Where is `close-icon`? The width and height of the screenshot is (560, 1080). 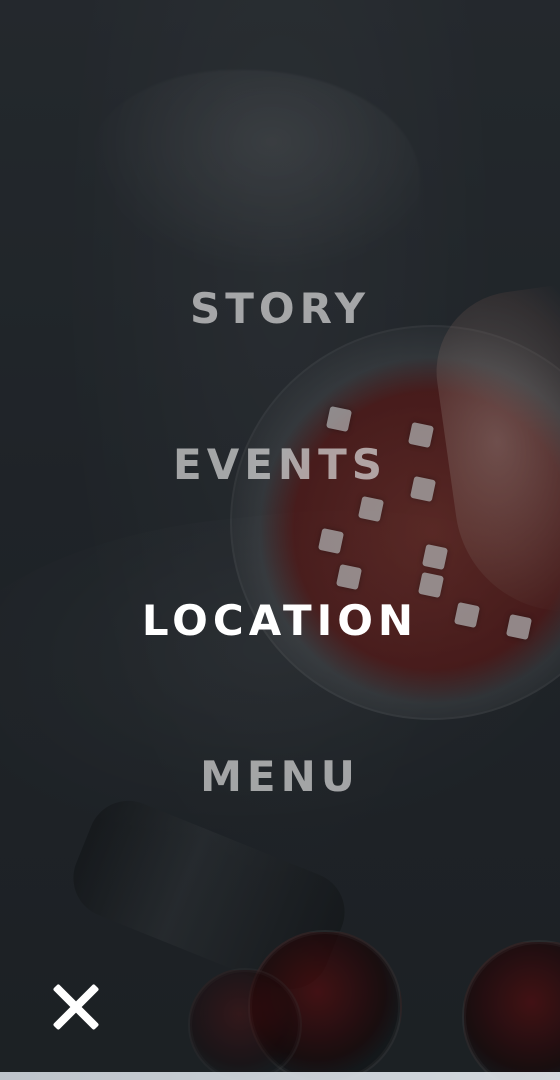
close-icon is located at coordinates (75, 1007).